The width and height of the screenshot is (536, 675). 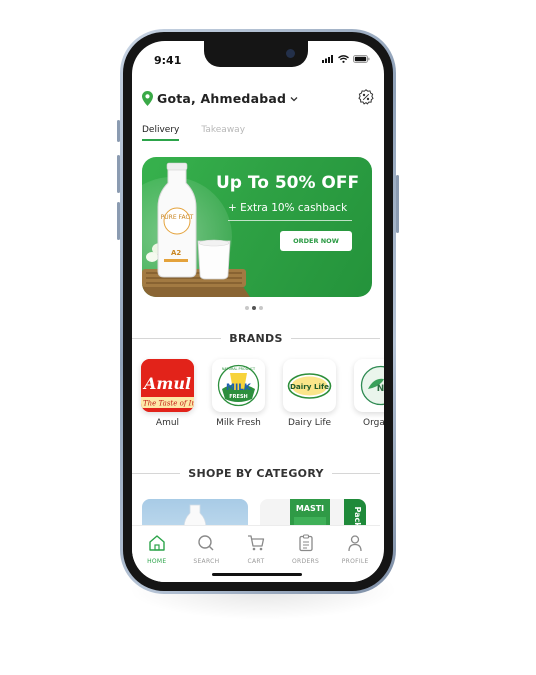 I want to click on brand-dairy-life: Dairy Life Dairy Life, so click(x=309, y=393).